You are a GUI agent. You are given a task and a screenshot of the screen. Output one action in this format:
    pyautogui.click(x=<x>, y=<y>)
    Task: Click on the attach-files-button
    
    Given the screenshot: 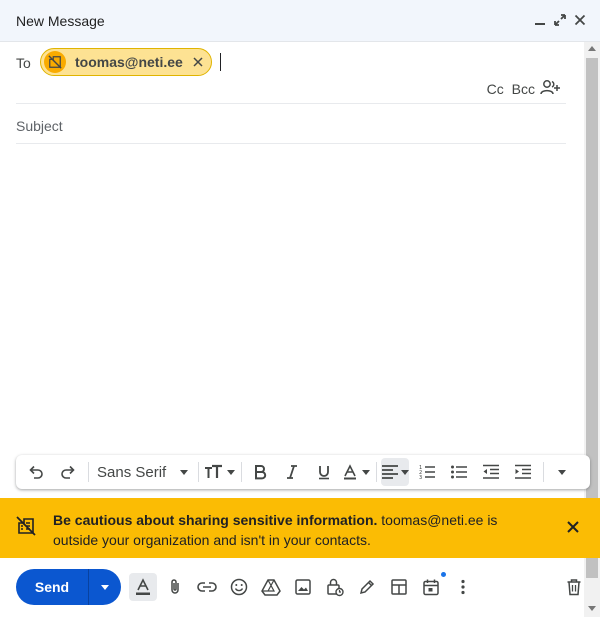 What is the action you would take?
    pyautogui.click(x=175, y=587)
    